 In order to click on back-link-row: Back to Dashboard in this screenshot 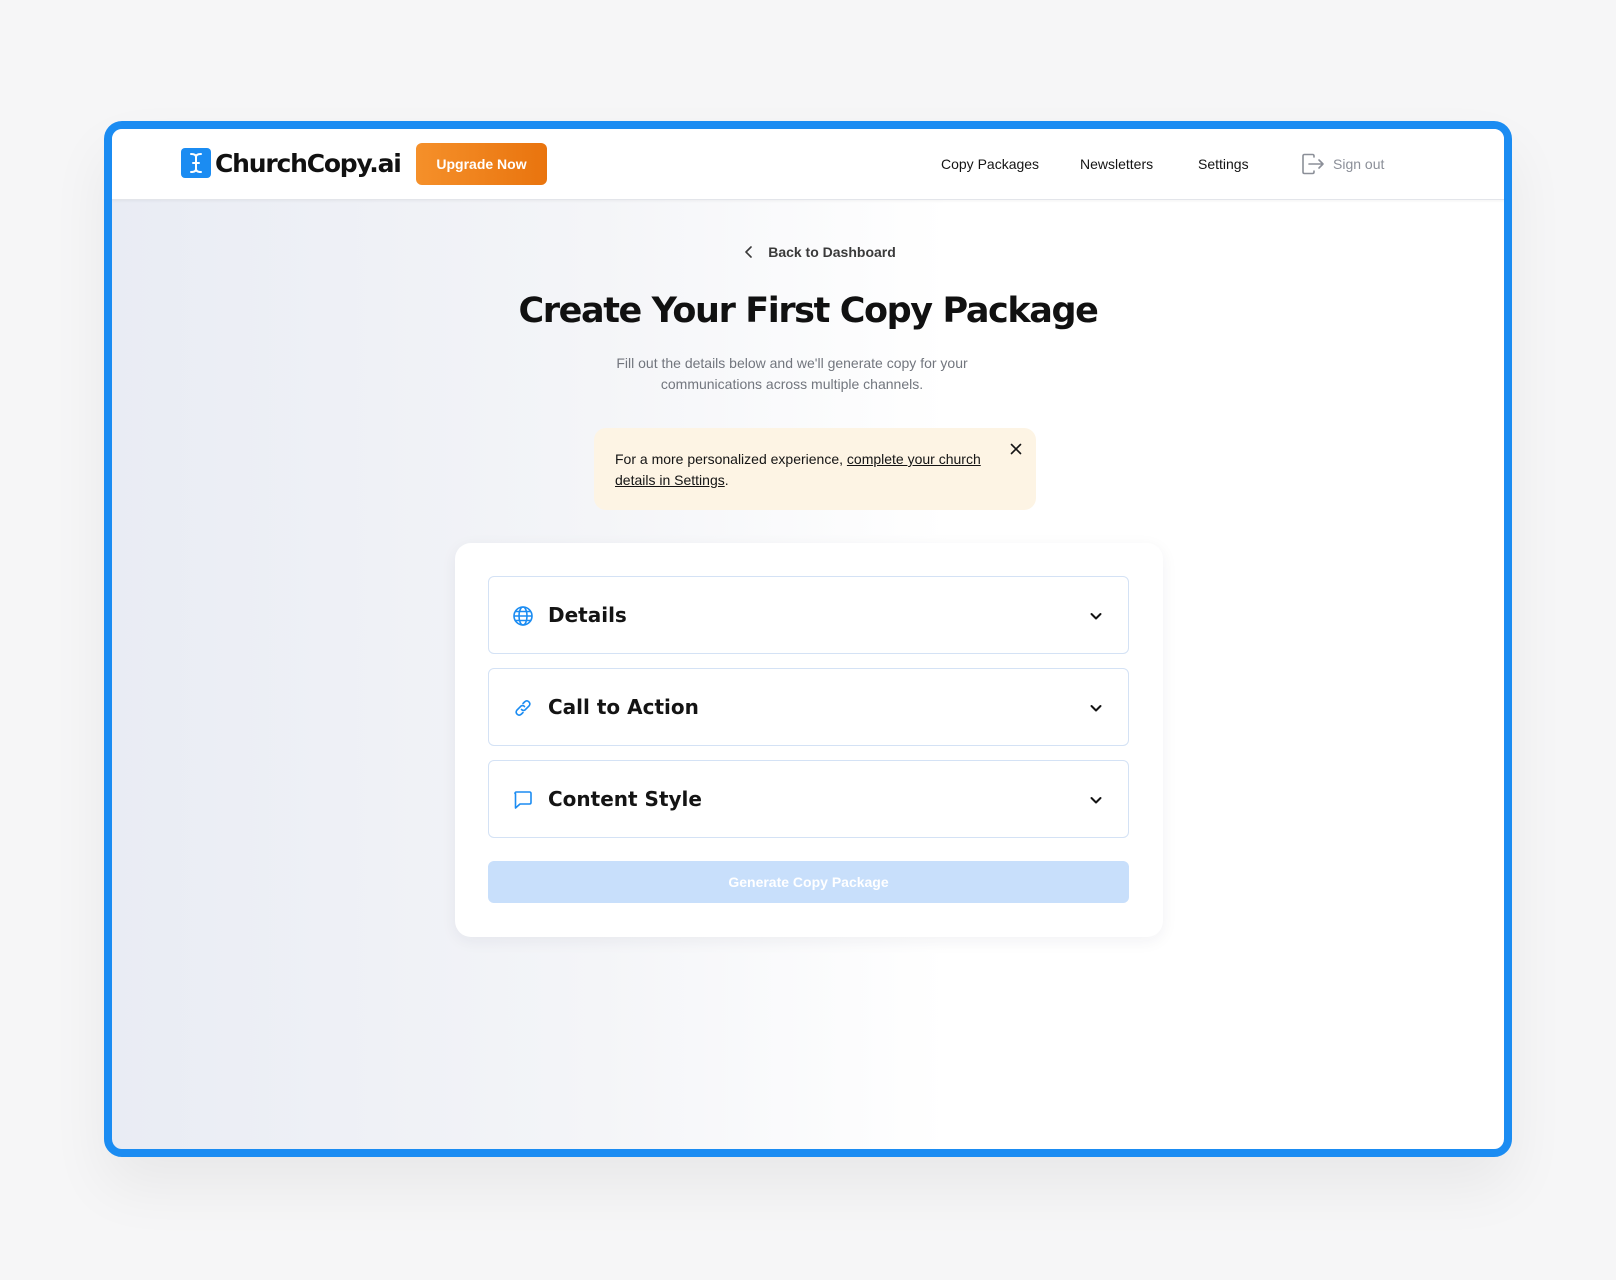, I will do `click(808, 252)`.